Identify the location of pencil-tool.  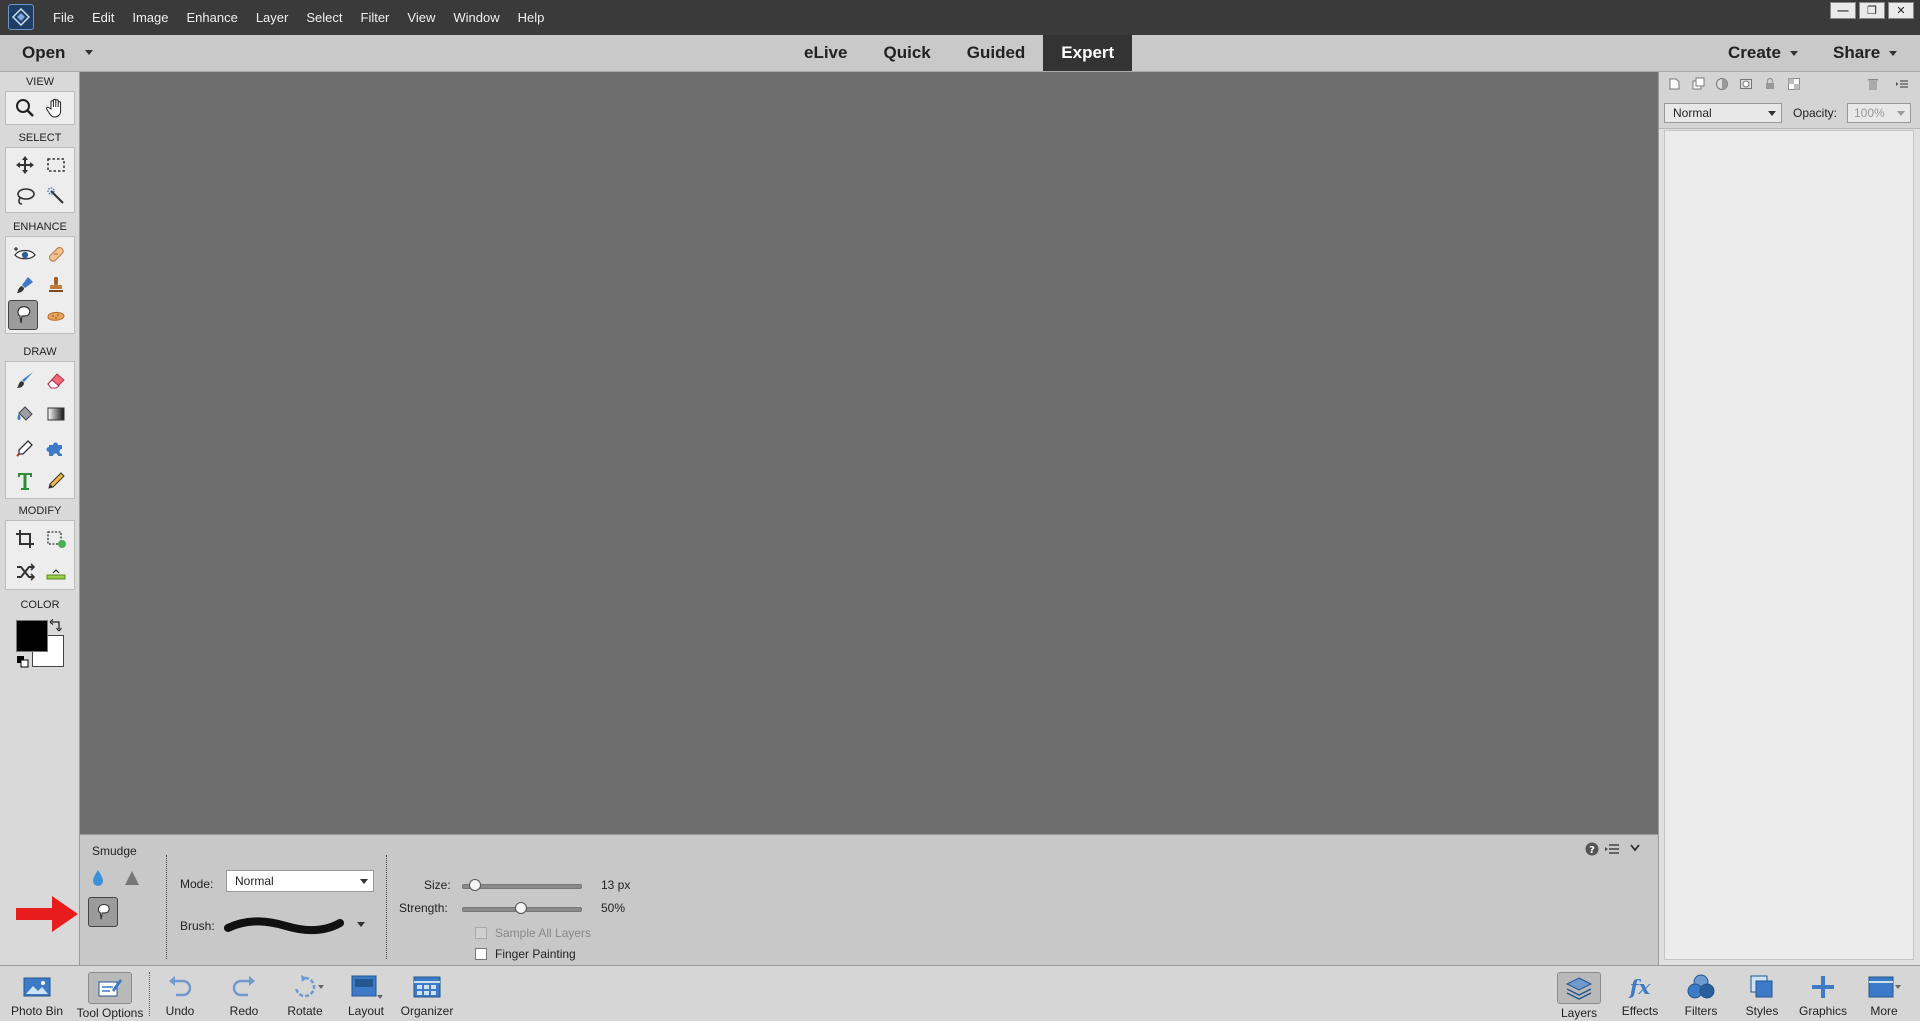
(56, 481).